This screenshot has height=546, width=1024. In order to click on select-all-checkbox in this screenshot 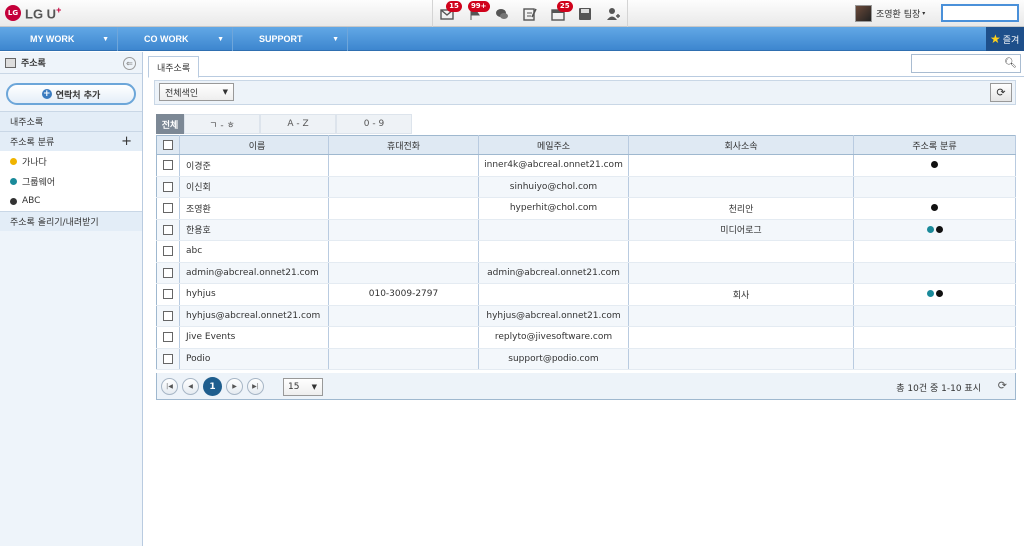, I will do `click(168, 145)`.